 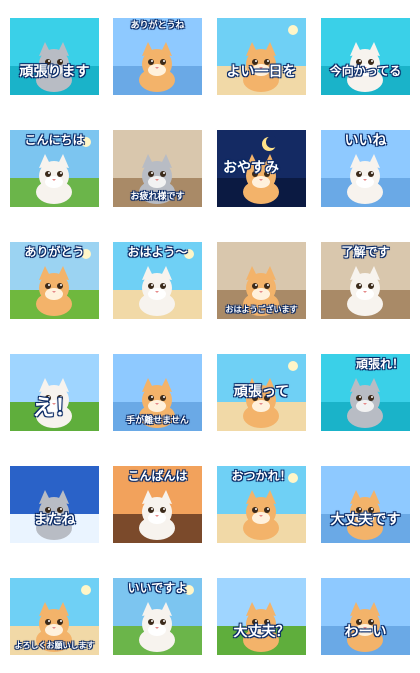 What do you see at coordinates (157, 504) in the screenshot?
I see `sticker-18: こんばんは` at bounding box center [157, 504].